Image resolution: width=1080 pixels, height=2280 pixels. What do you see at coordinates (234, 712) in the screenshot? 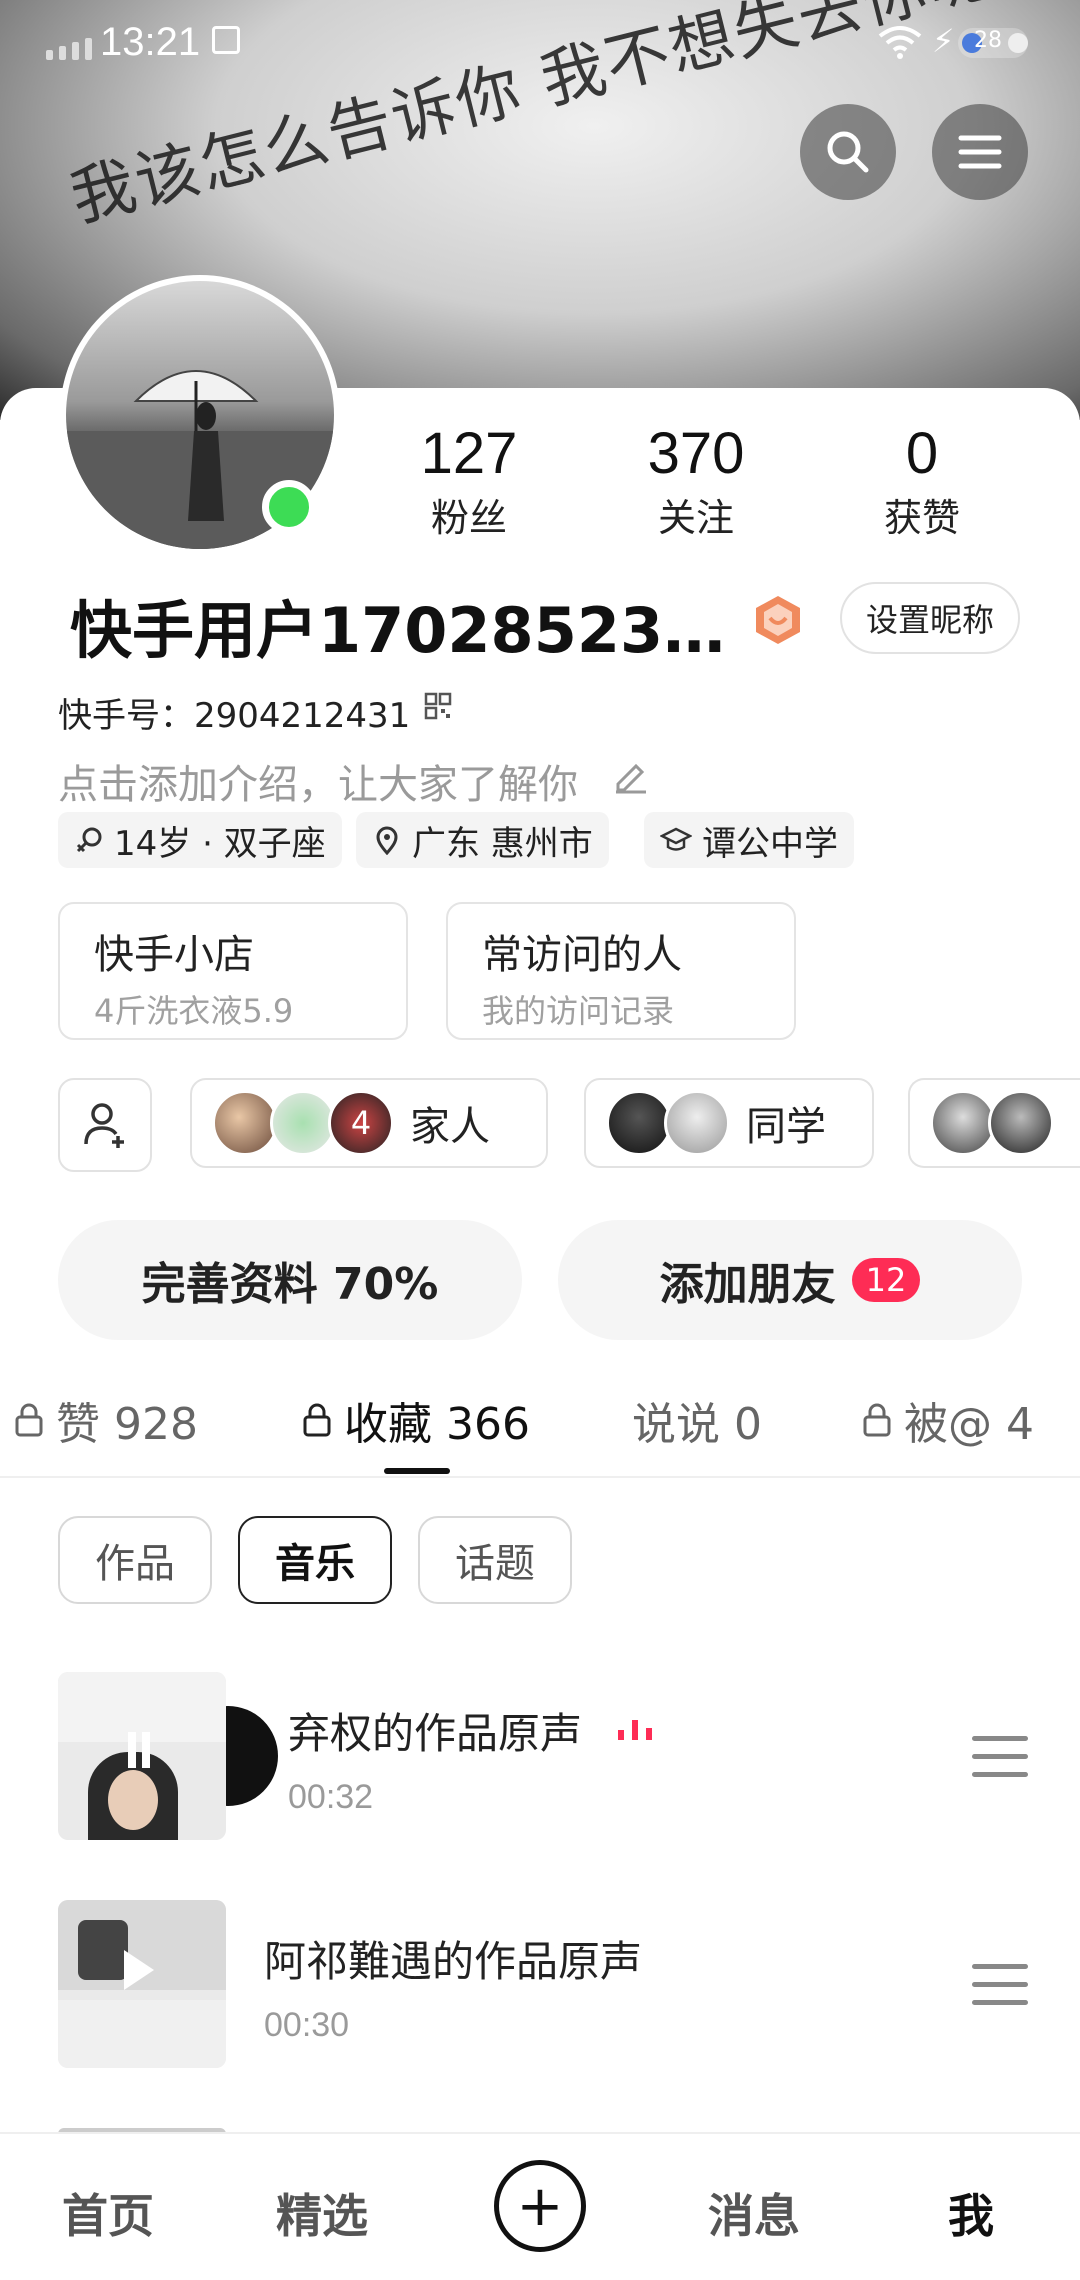
I see `kuaishou-id: 快手号：2904212431` at bounding box center [234, 712].